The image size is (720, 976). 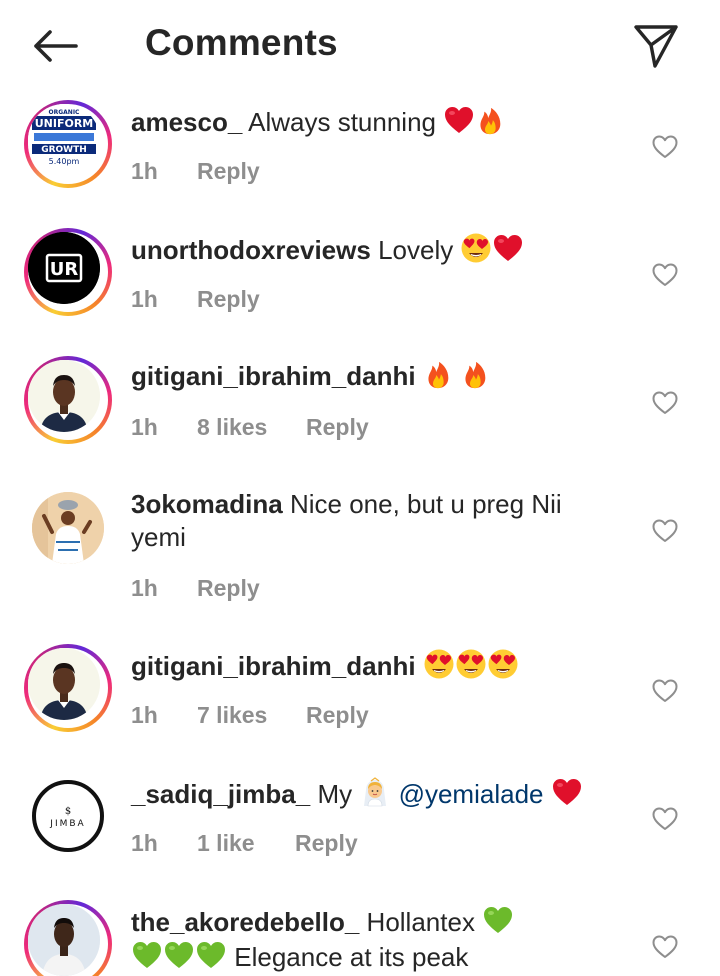 I want to click on comment-item: gitigani_ibrahim_danhi 1h 8 likes Reply, so click(x=360, y=416).